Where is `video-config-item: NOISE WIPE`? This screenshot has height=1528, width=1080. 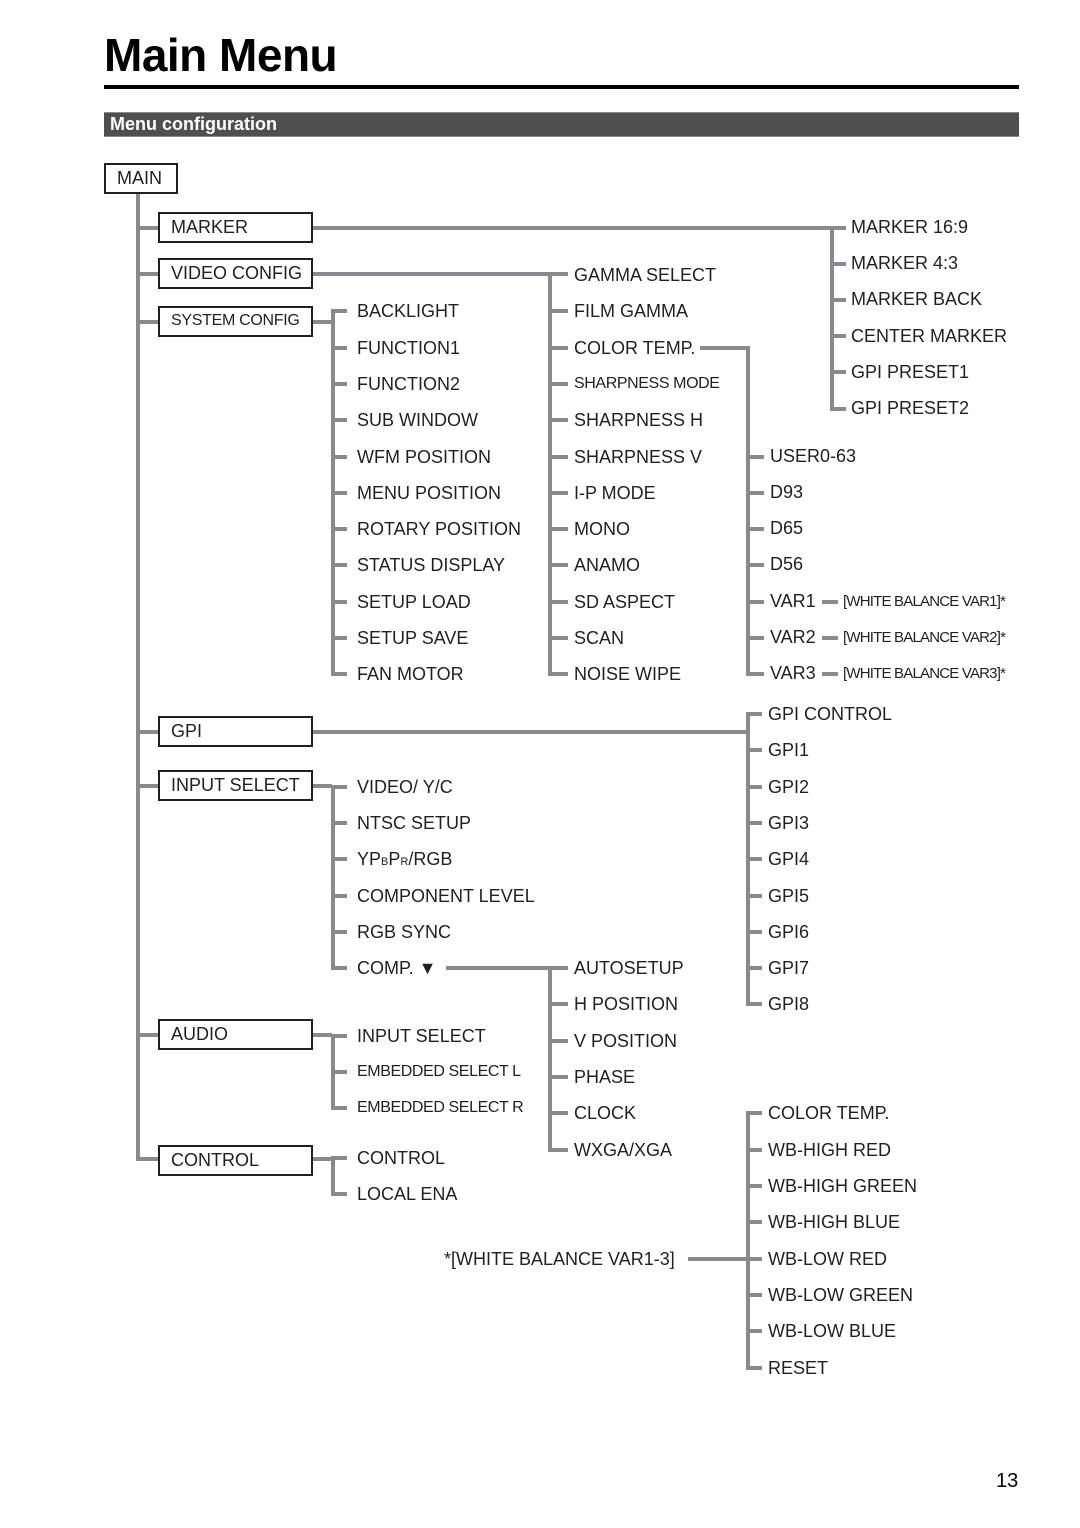 video-config-item: NOISE WIPE is located at coordinates (628, 674).